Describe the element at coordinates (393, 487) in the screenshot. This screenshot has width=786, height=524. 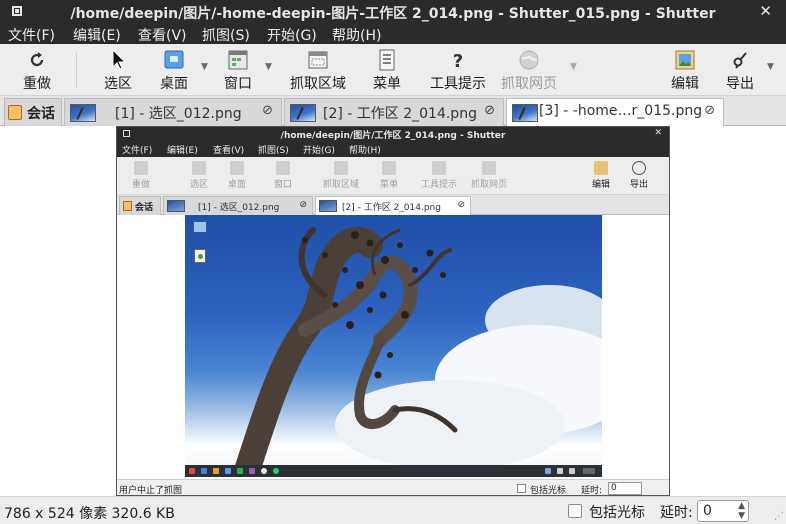
I see `preview-status-bar: 用户中止了抓图 包括光标 延时: 0` at that location.